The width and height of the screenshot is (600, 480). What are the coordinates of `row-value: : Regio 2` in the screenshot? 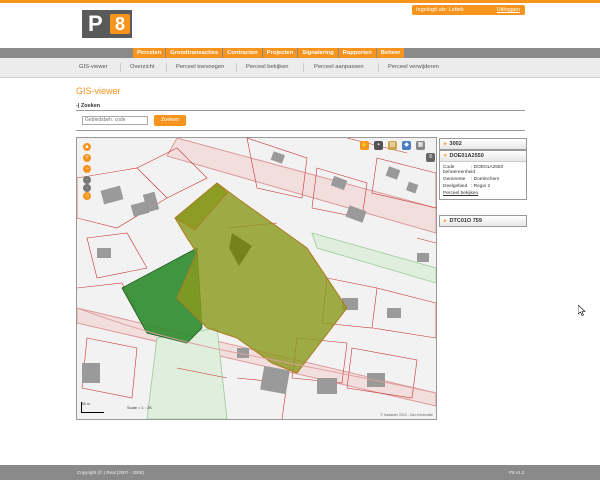 It's located at (481, 186).